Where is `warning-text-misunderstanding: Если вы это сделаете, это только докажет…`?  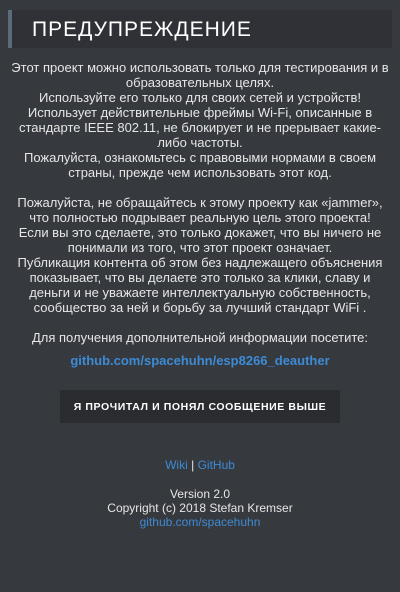
warning-text-misunderstanding: Если вы это сделаете, это только докажет… is located at coordinates (200, 240).